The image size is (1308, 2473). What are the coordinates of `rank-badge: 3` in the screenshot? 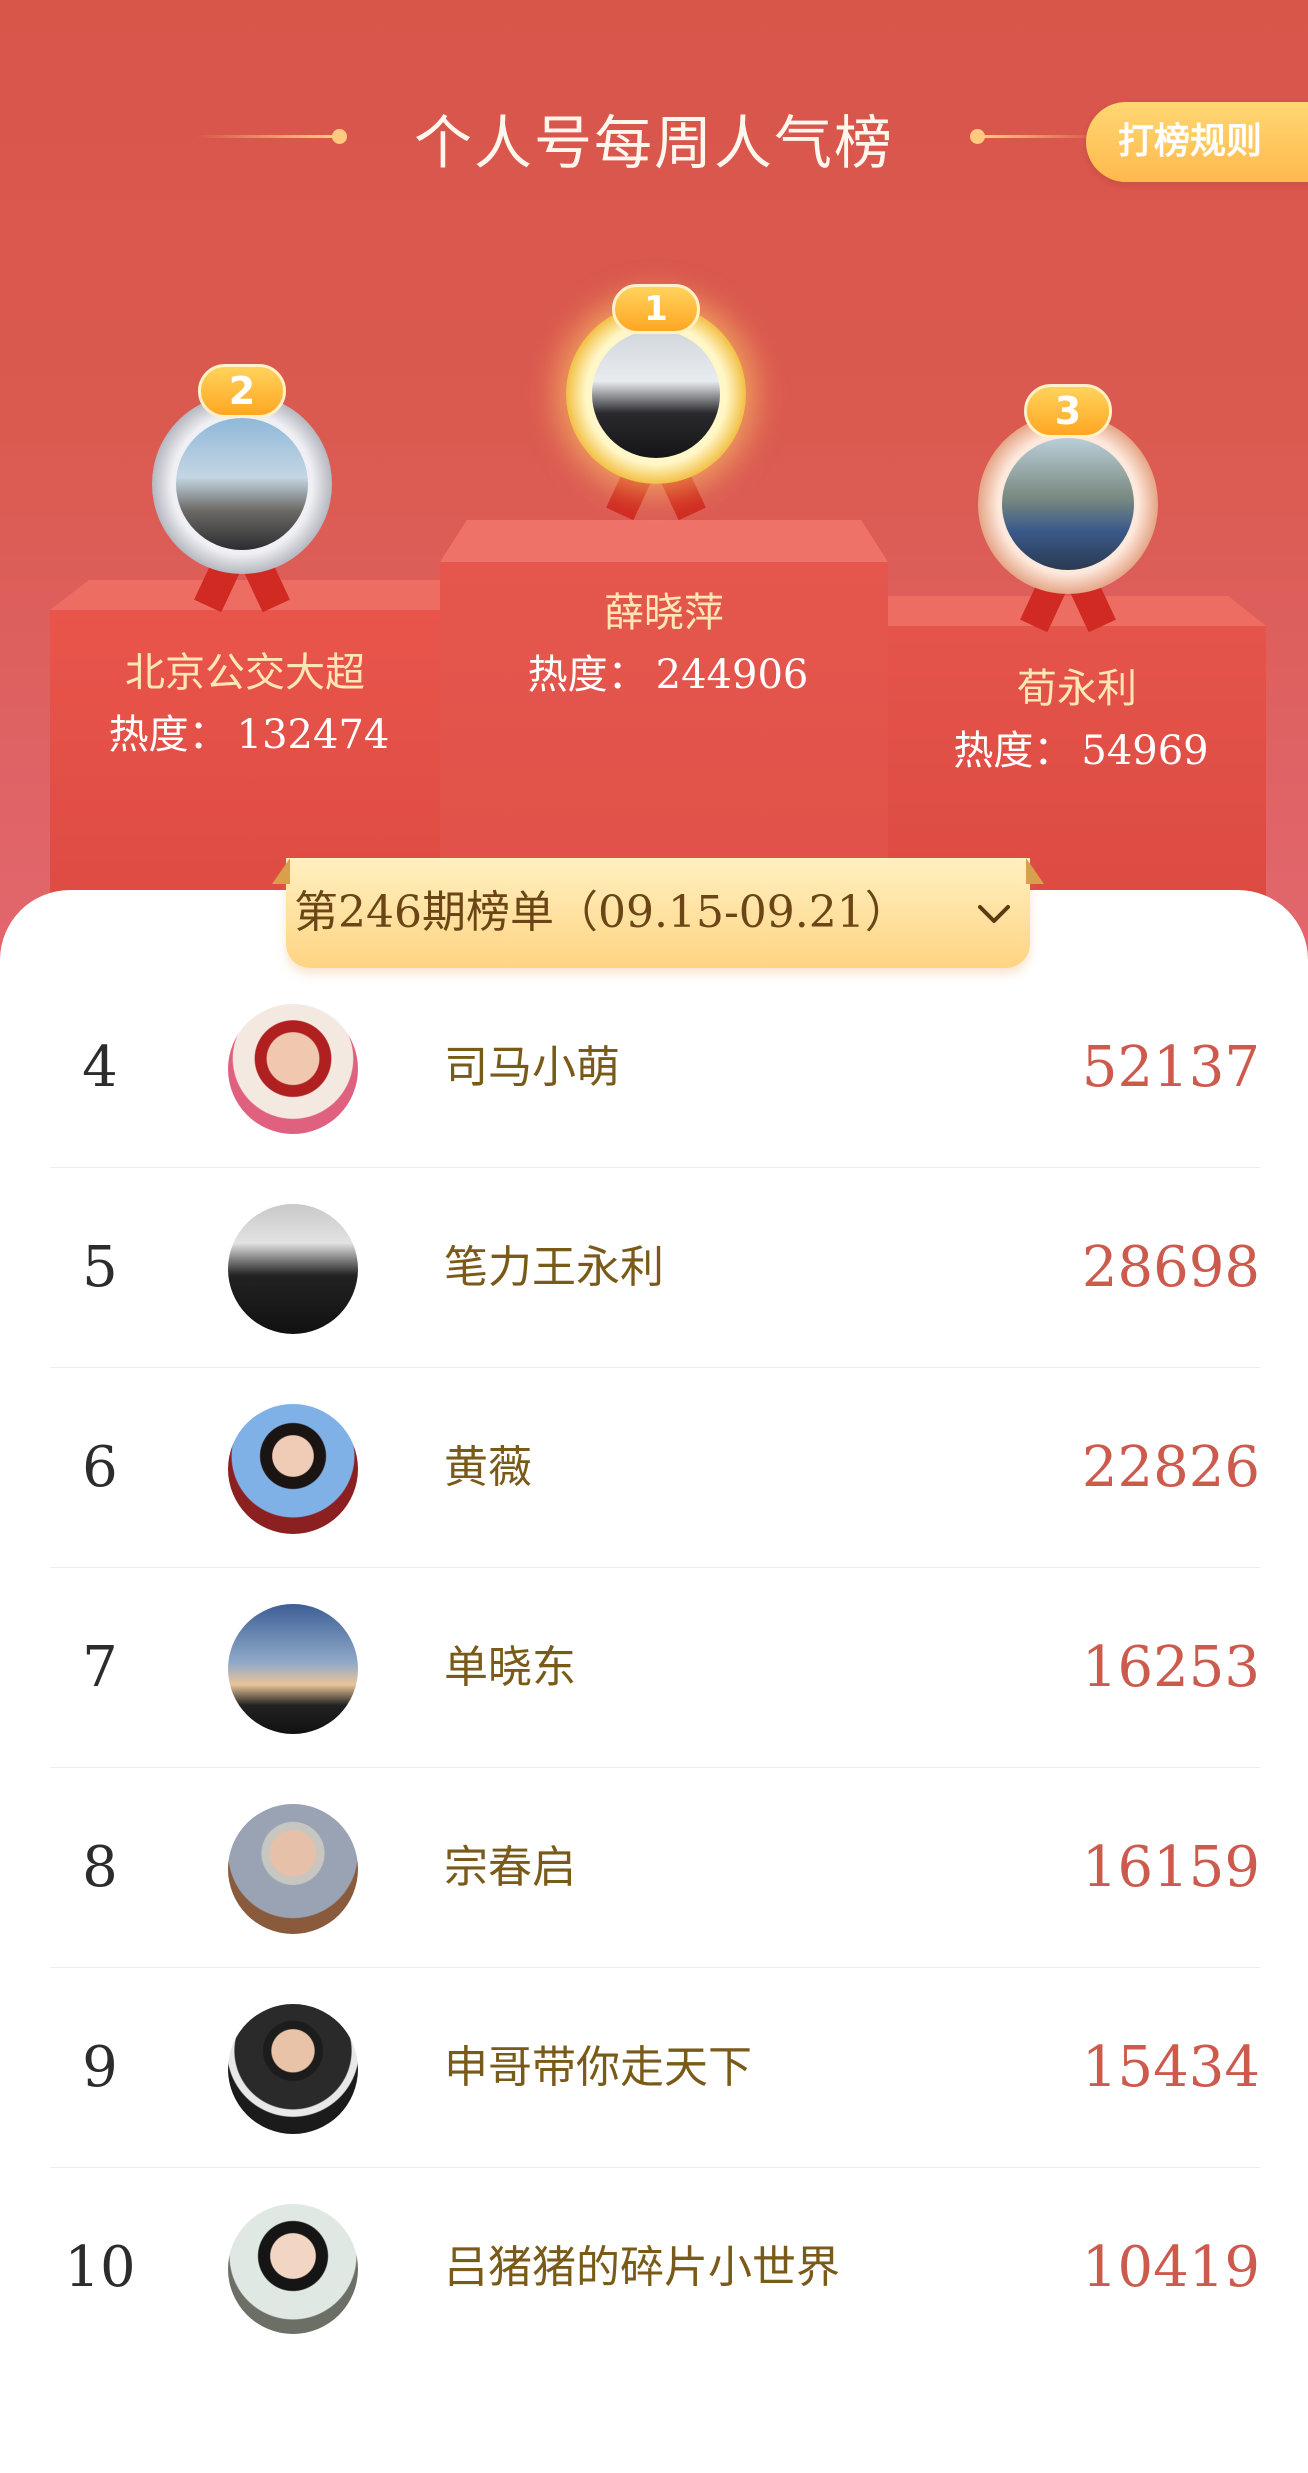 It's located at (1068, 411).